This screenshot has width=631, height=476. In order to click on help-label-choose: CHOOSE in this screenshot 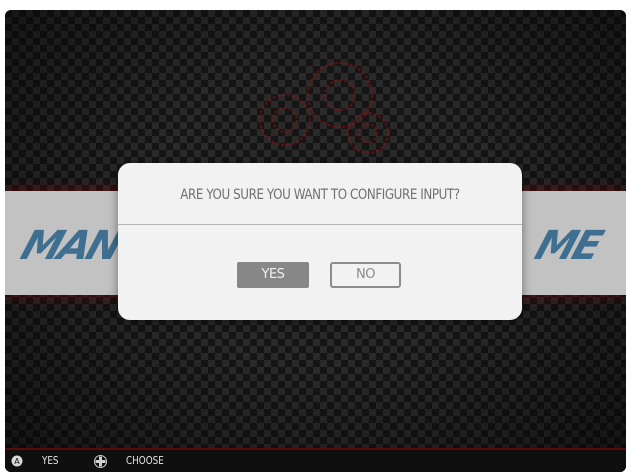, I will do `click(145, 460)`.